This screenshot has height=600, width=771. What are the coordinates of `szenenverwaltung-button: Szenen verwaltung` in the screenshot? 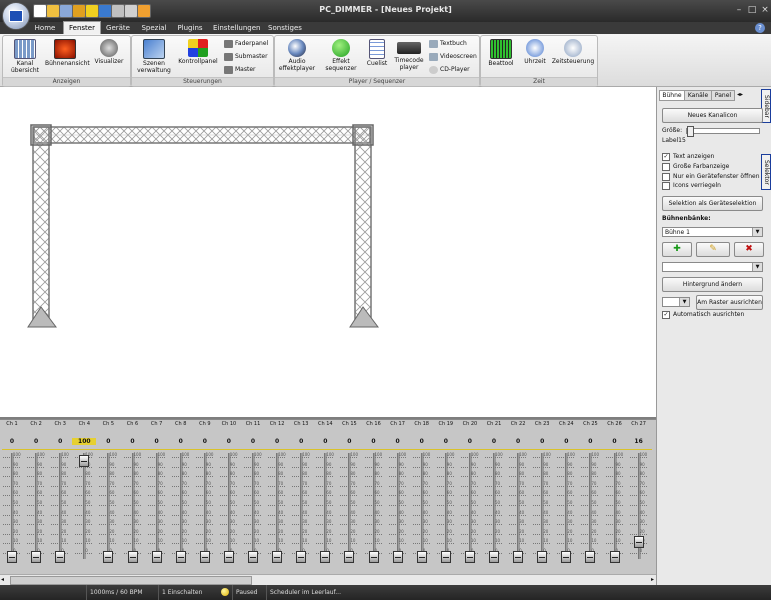 It's located at (154, 58).